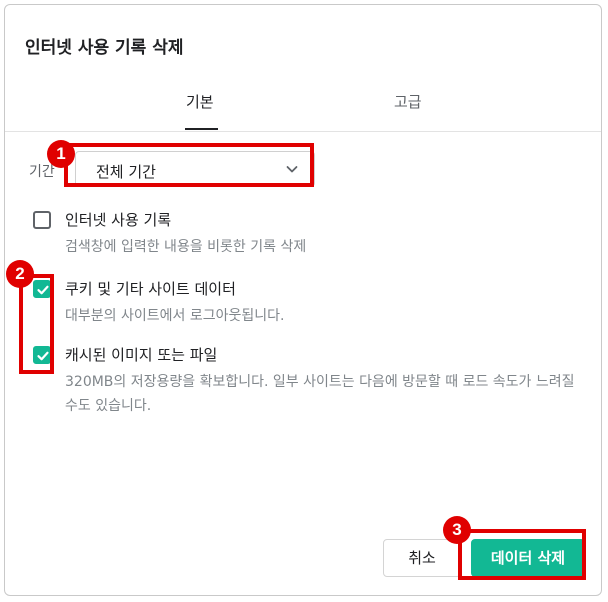 The height and width of the screenshot is (602, 608). What do you see at coordinates (522, 554) in the screenshot?
I see `highlight-box-delete` at bounding box center [522, 554].